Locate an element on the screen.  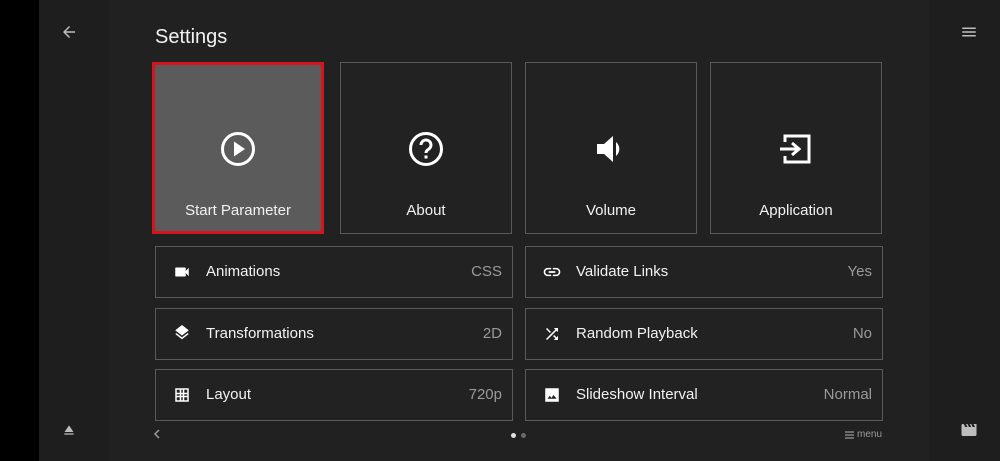
setting-row-transformations: Transformations 2D is located at coordinates (334, 334).